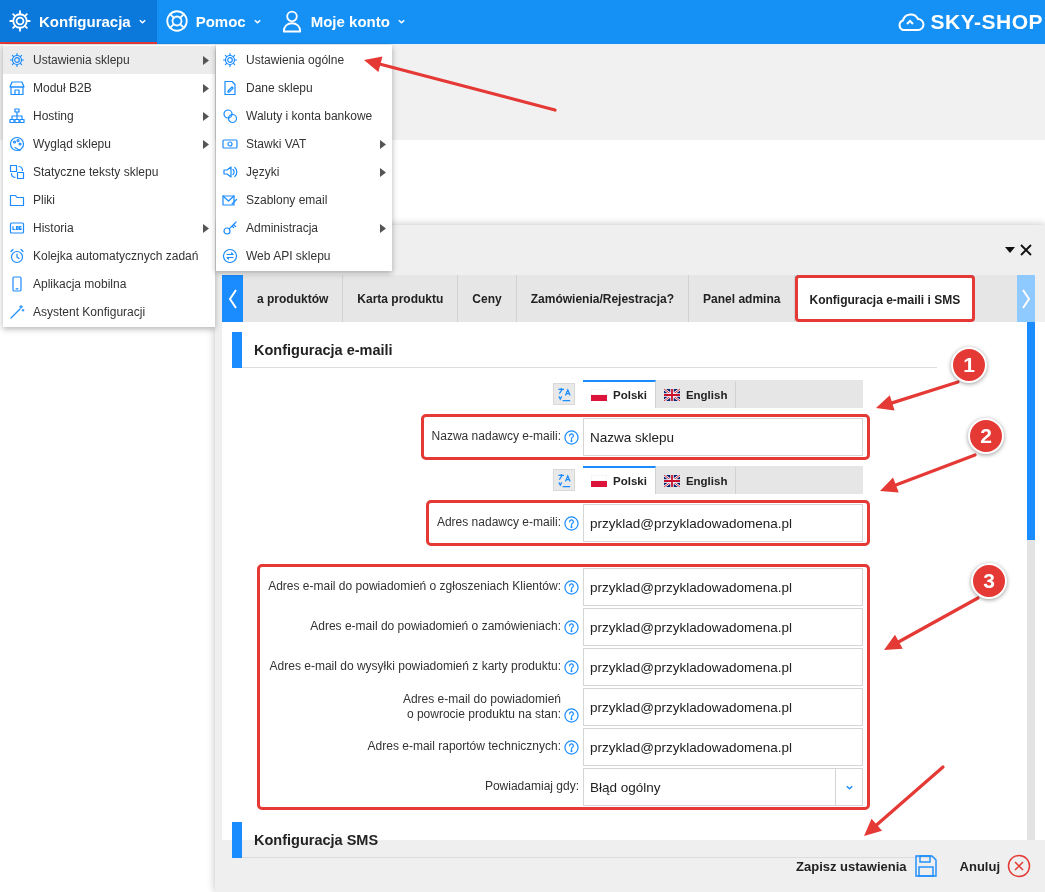 Image resolution: width=1045 pixels, height=892 pixels. I want to click on field-label: Powiadamiaj gdy:, so click(531, 787).